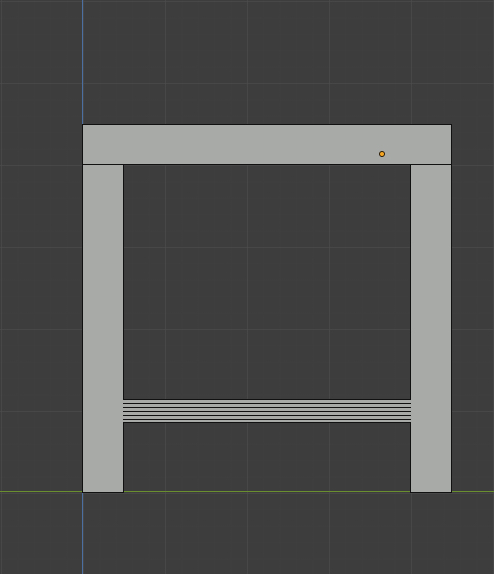  I want to click on object-origin-icon, so click(382, 154).